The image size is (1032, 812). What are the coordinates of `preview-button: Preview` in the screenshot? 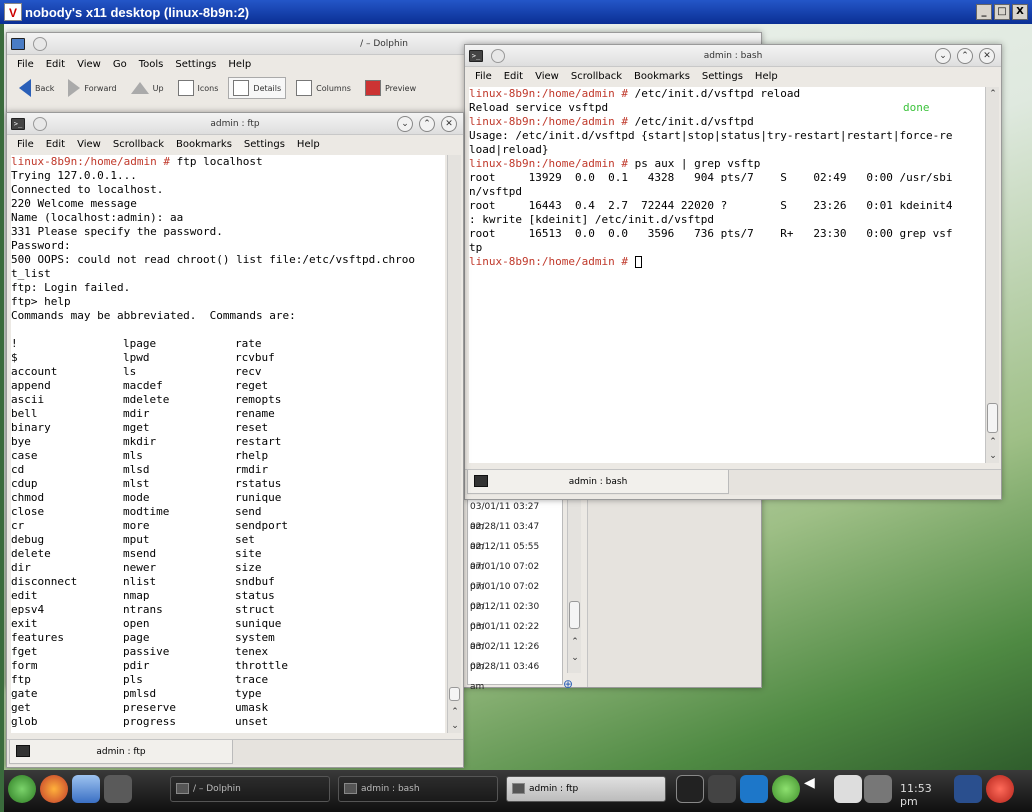 It's located at (390, 88).